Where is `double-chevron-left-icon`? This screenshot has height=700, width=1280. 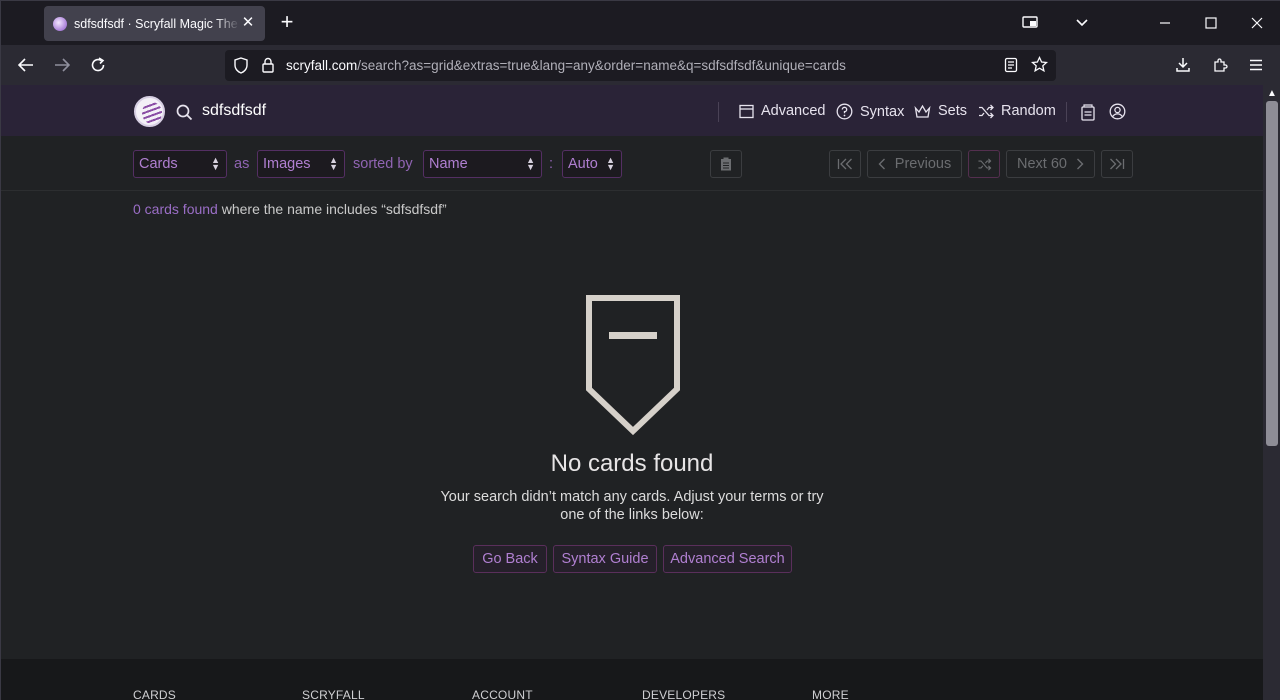
double-chevron-left-icon is located at coordinates (844, 164).